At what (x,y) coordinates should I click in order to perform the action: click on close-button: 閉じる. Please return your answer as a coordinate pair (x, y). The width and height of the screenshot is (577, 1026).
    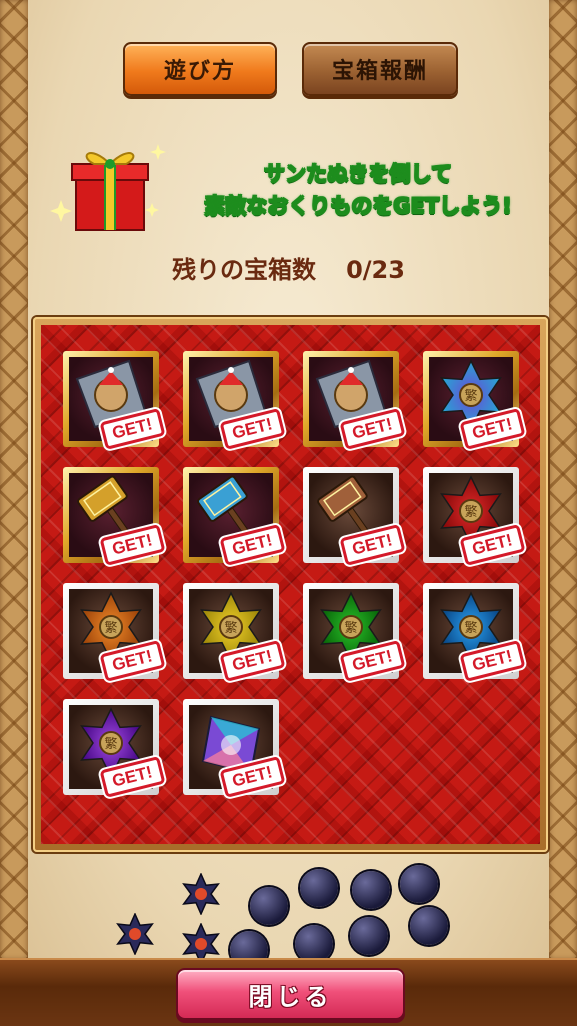
    Looking at the image, I should click on (290, 994).